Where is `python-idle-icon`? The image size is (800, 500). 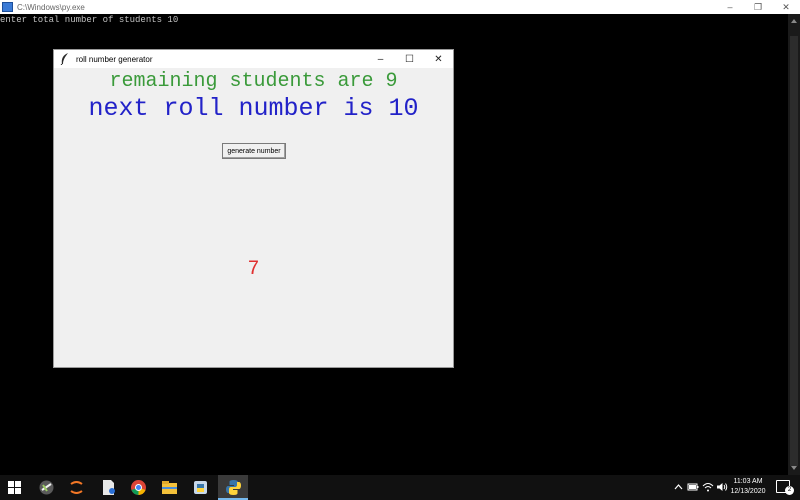
python-idle-icon is located at coordinates (200, 487).